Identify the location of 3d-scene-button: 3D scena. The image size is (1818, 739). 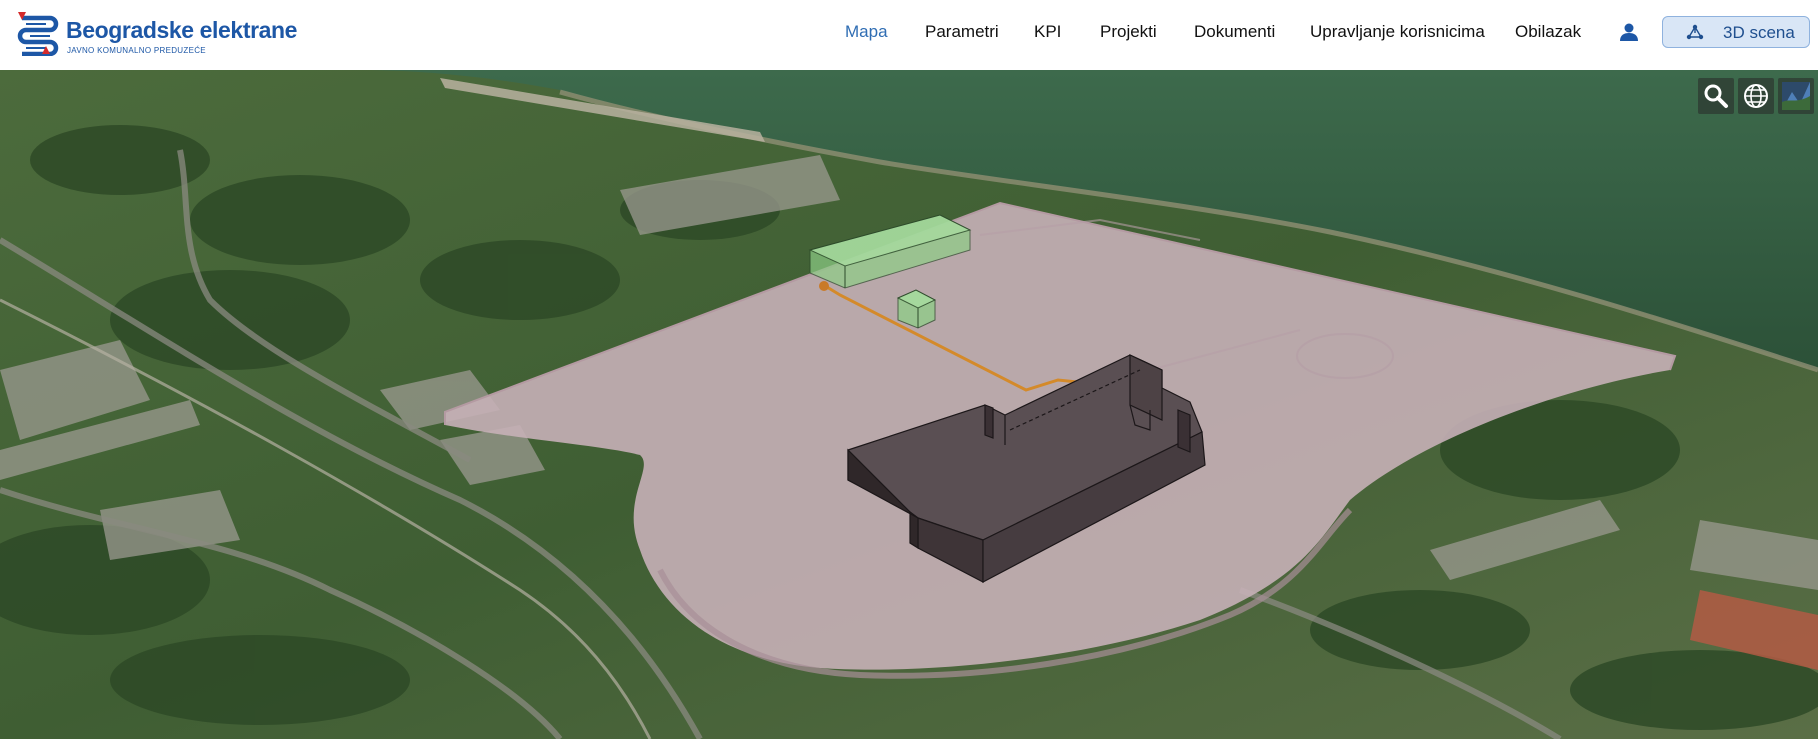
(1736, 32).